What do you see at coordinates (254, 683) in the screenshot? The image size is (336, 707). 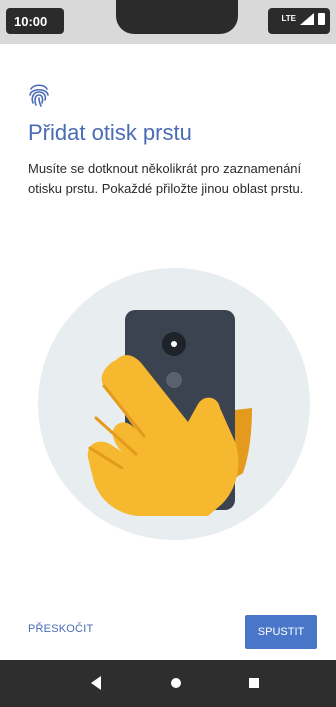 I see `recents-icon` at bounding box center [254, 683].